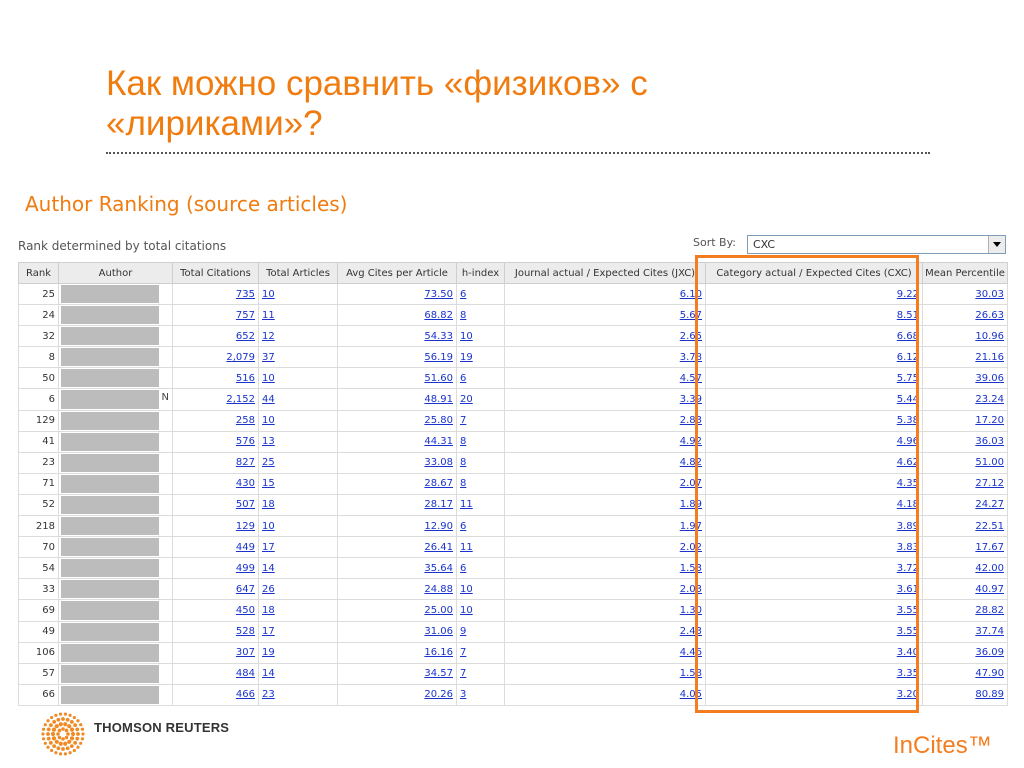 This screenshot has height=768, width=1024. Describe the element at coordinates (480, 357) in the screenshot. I see `cell-h-index: 19` at that location.